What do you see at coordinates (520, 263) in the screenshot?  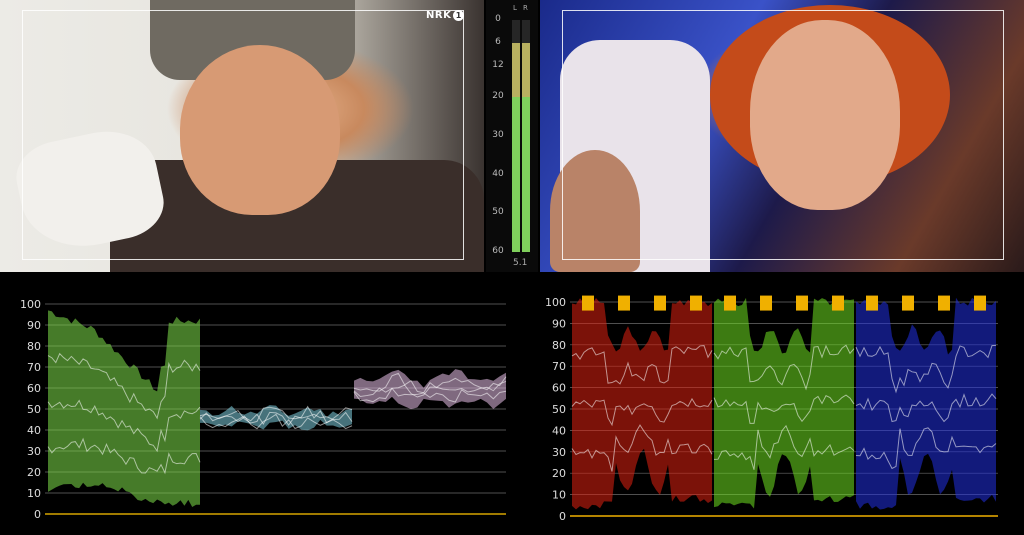 I see `audio-format-label: 5.1` at bounding box center [520, 263].